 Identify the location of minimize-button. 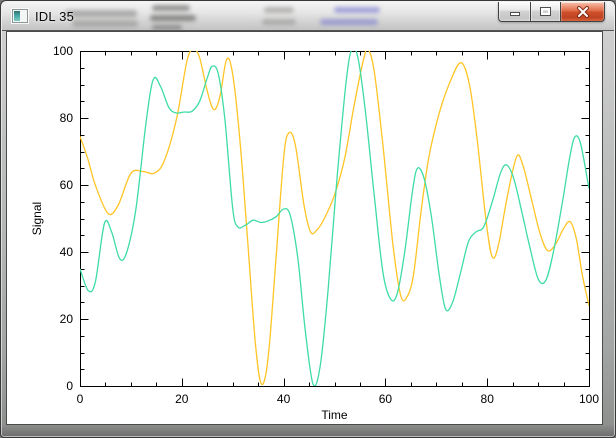
(514, 12).